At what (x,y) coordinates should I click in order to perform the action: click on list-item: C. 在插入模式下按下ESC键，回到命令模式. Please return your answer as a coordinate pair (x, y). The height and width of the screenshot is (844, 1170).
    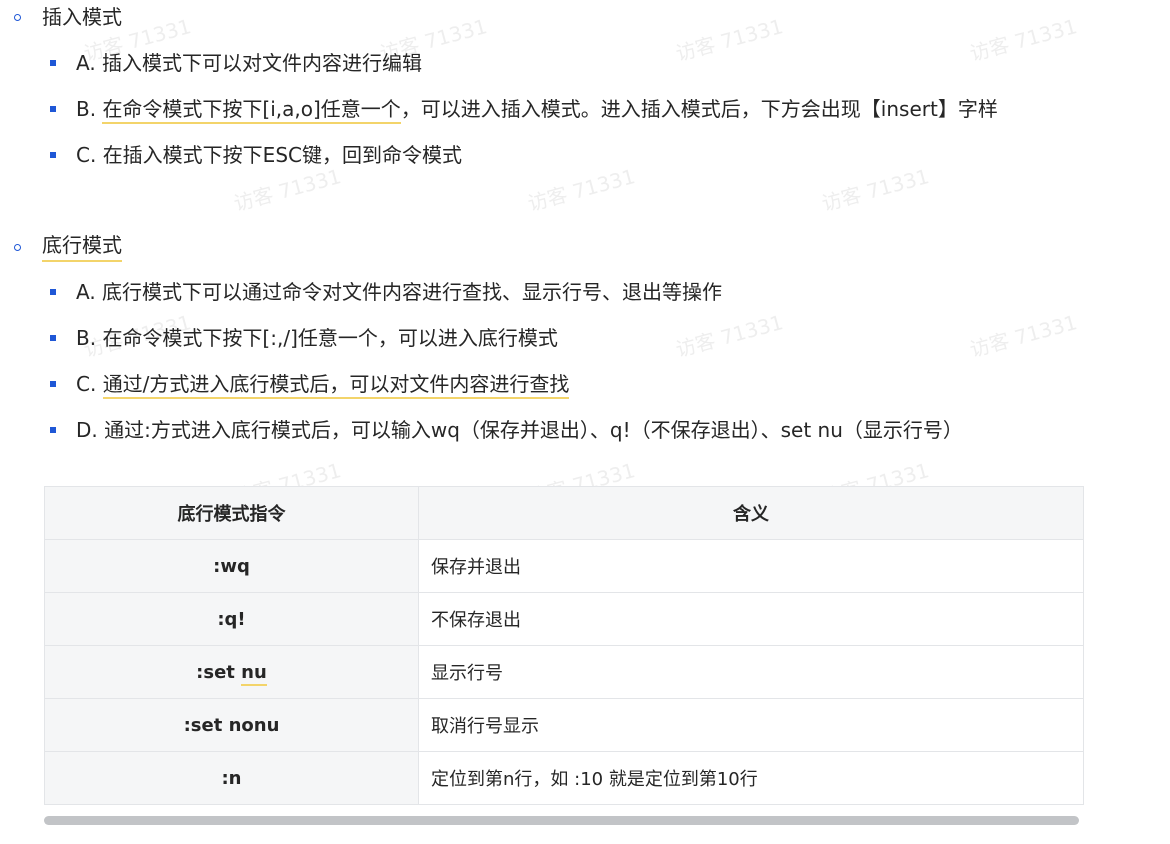
    Looking at the image, I should click on (585, 155).